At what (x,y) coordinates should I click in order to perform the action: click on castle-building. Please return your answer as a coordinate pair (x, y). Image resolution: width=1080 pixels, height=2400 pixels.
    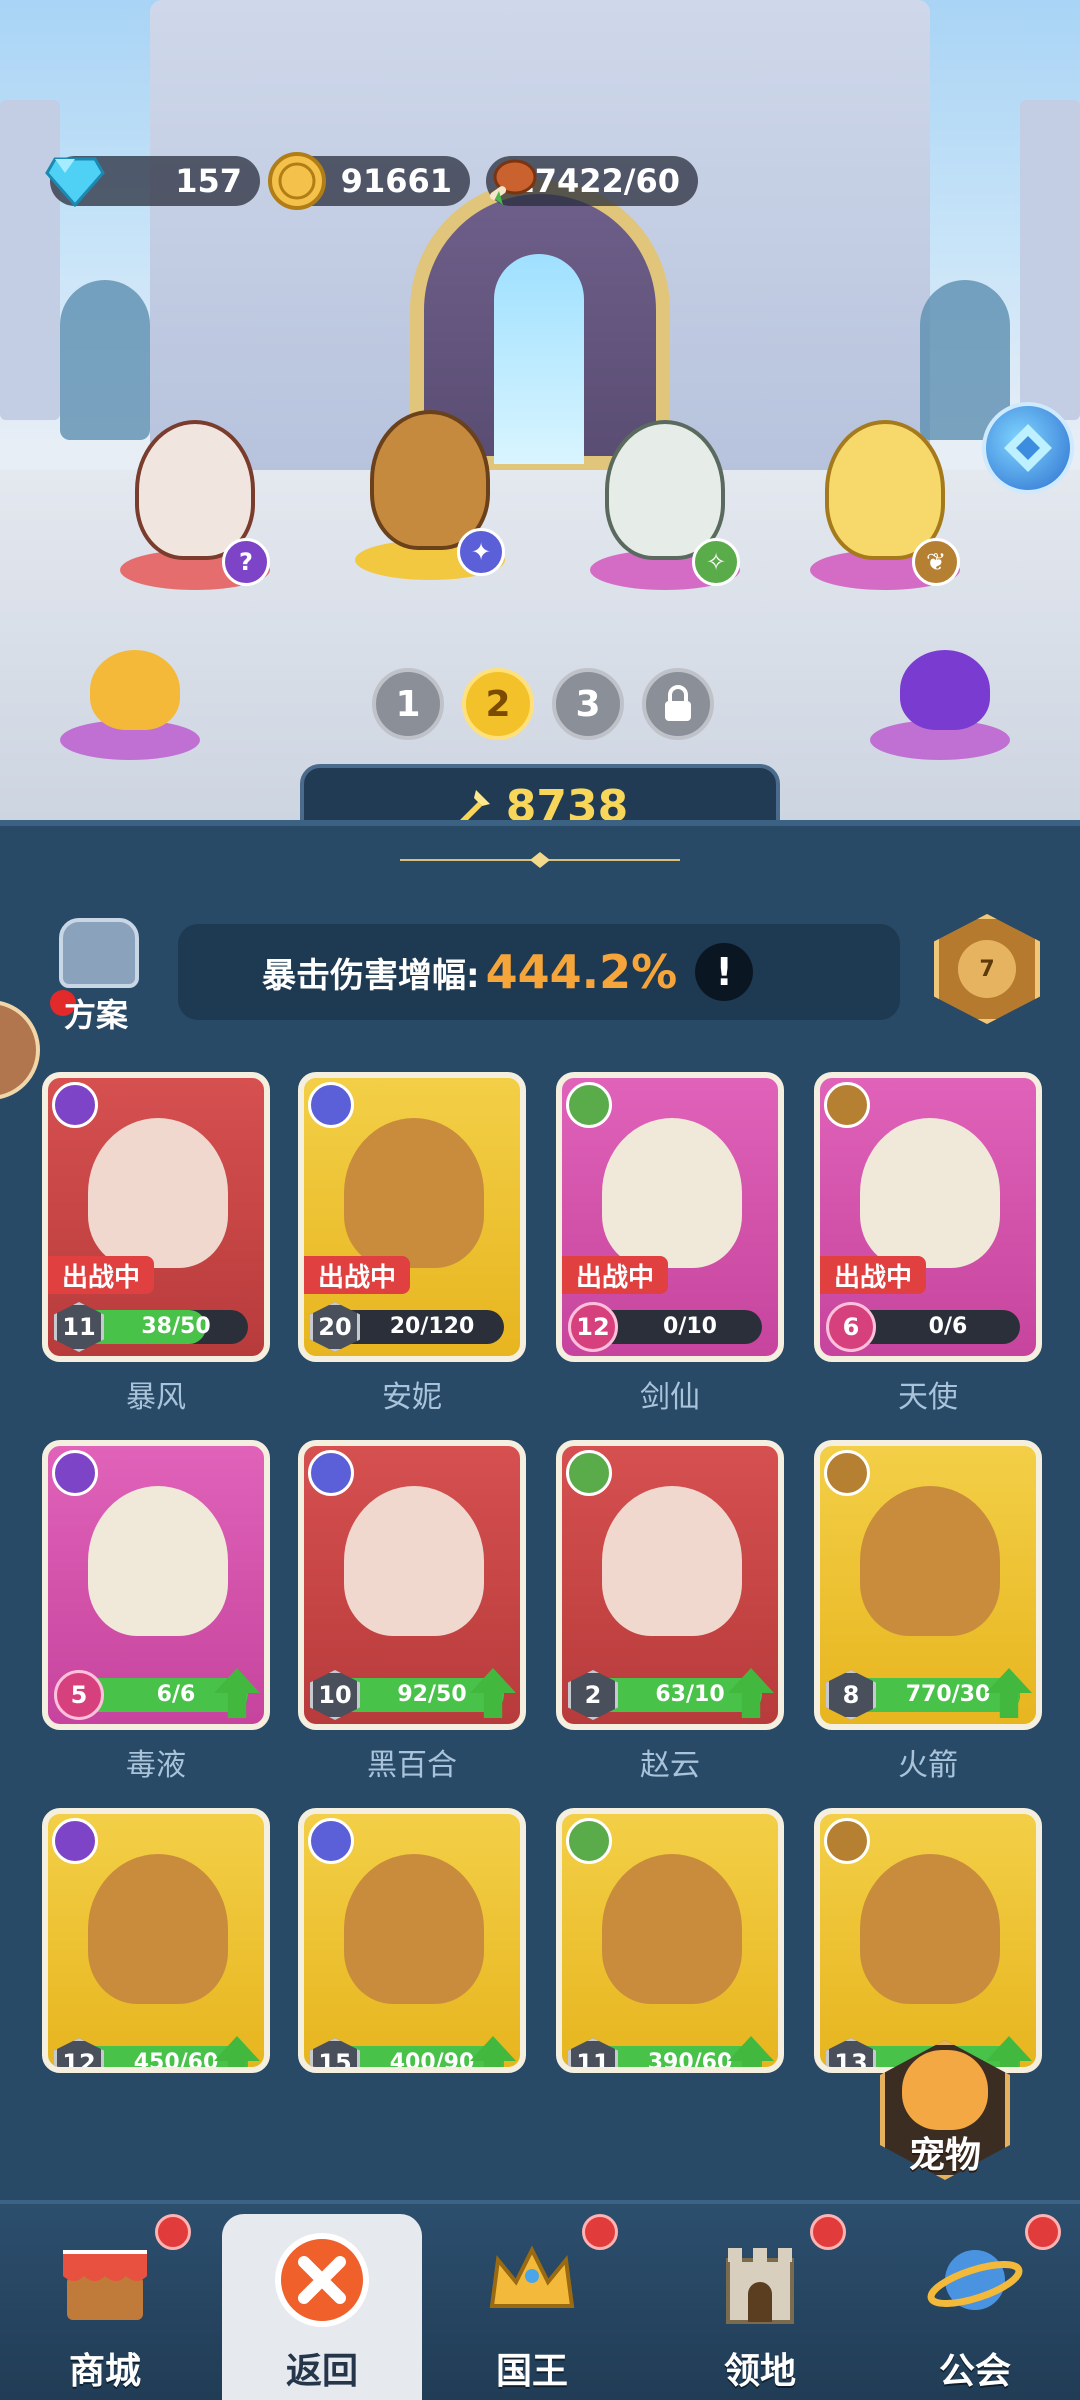
    Looking at the image, I should click on (540, 235).